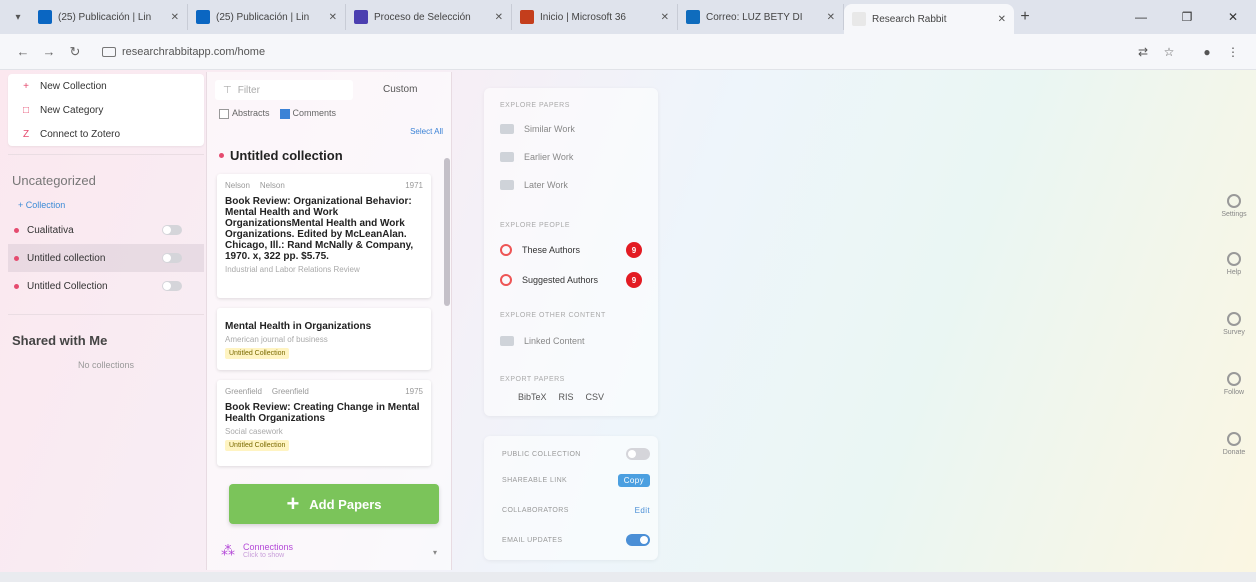 The height and width of the screenshot is (582, 1256). Describe the element at coordinates (1234, 452) in the screenshot. I see `rail-label: Donate` at that location.